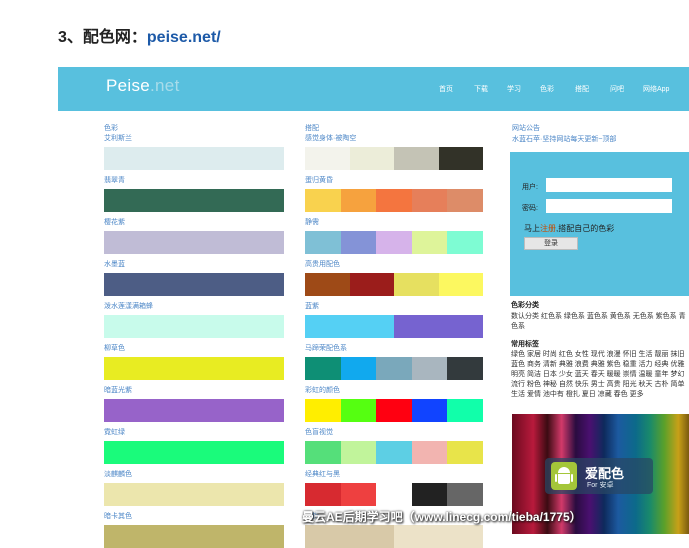 Image resolution: width=689 pixels, height=548 pixels. Describe the element at coordinates (600, 485) in the screenshot. I see `app-promo-subtitle: For 安卓` at that location.